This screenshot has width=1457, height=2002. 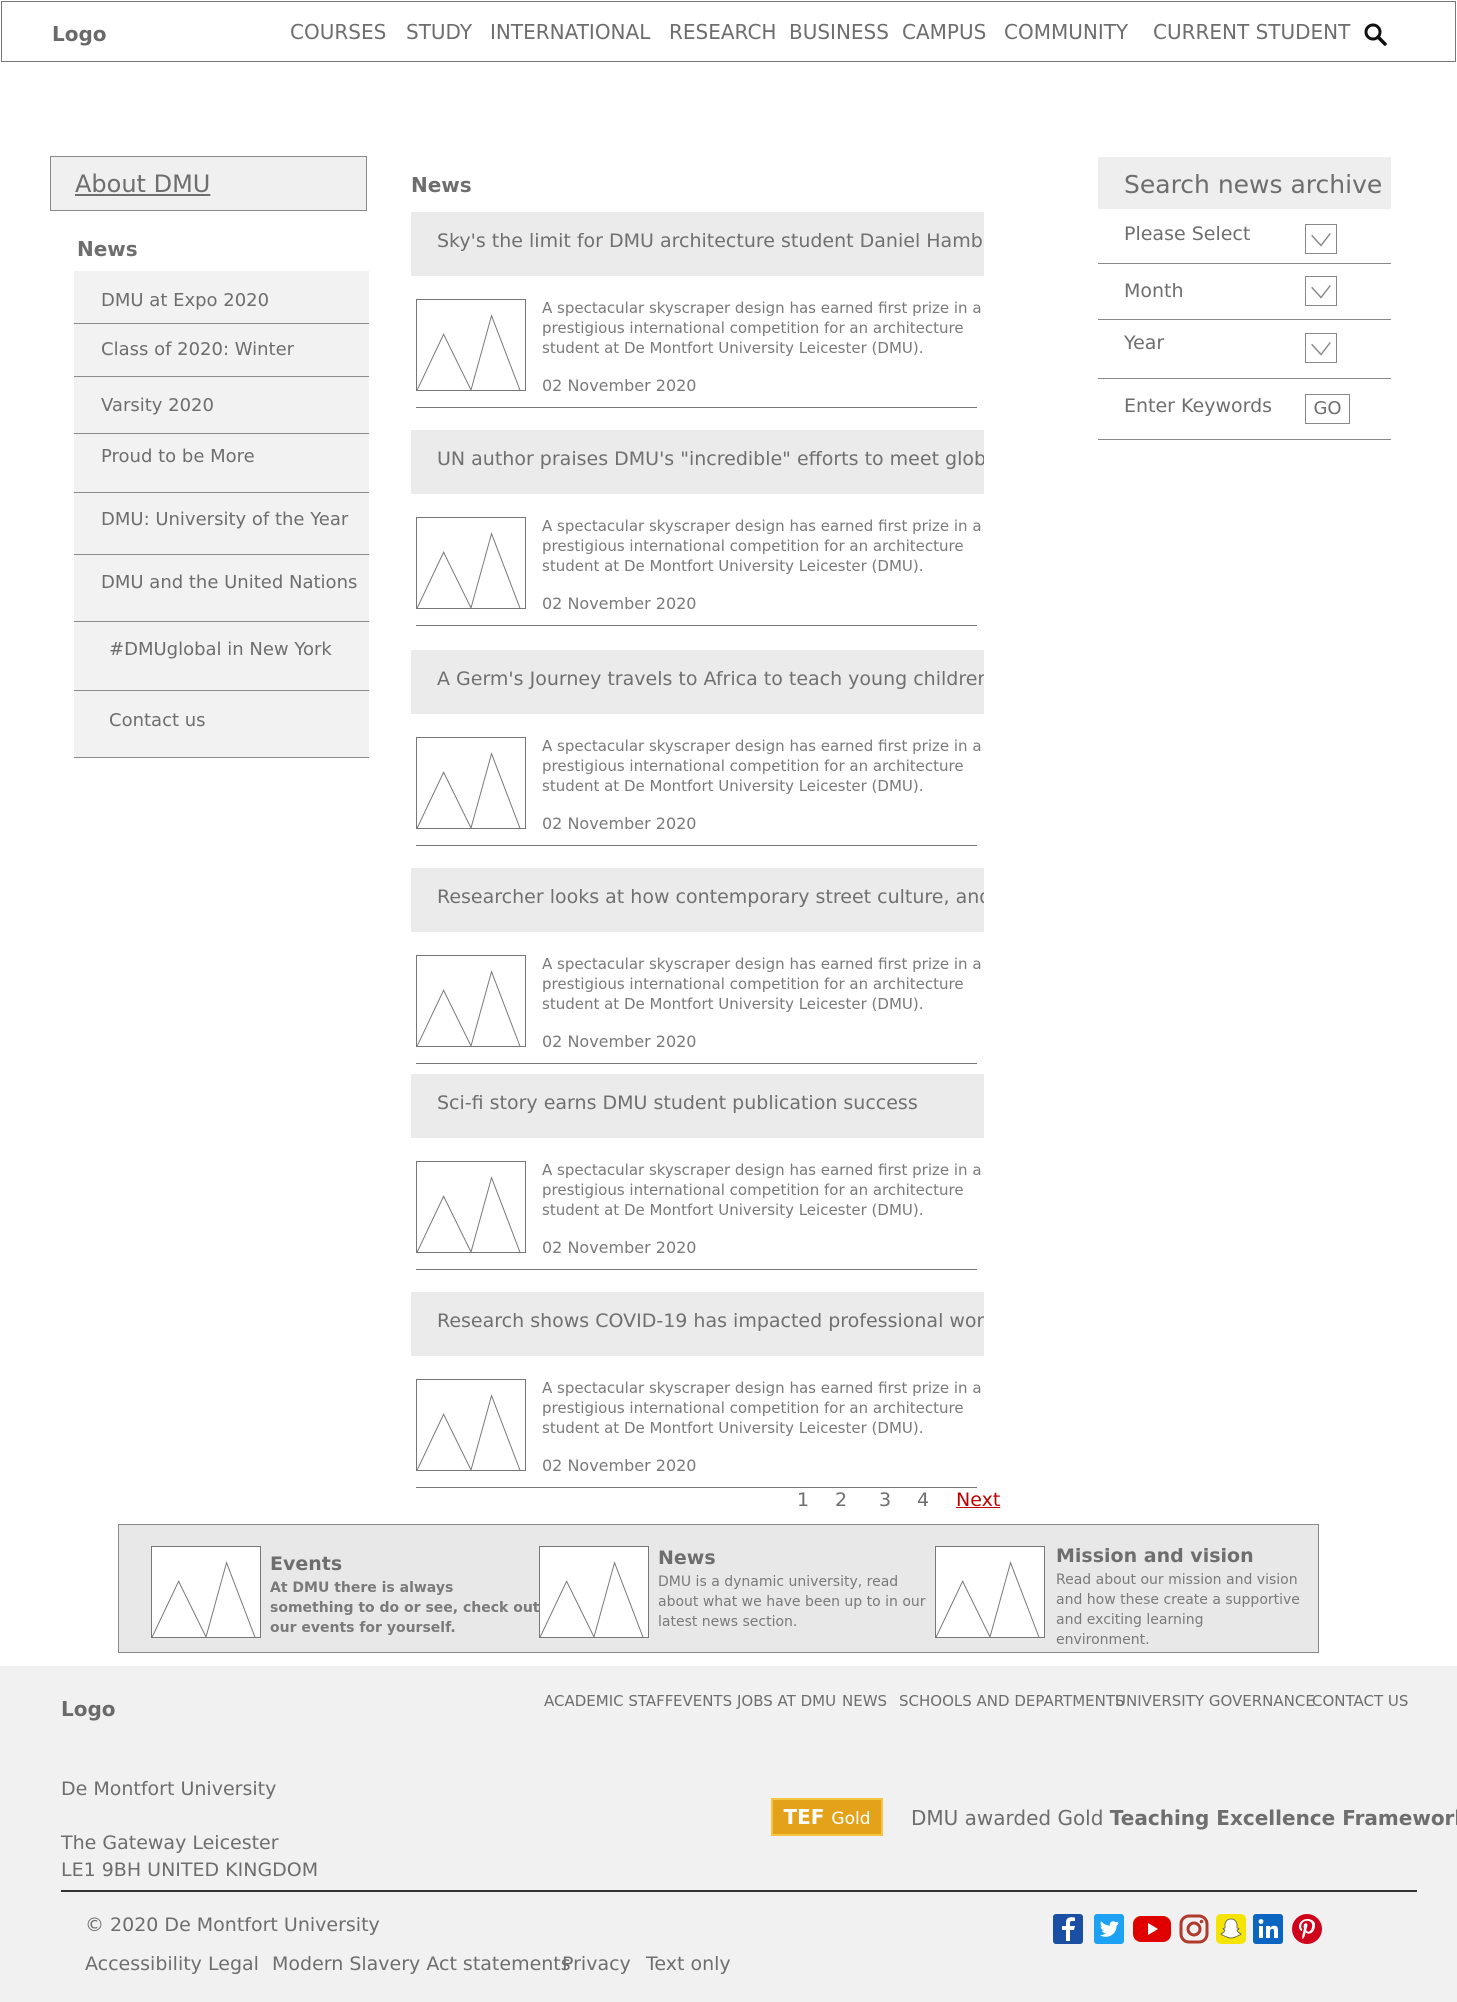 What do you see at coordinates (923, 1500) in the screenshot?
I see `page-4-link: 4` at bounding box center [923, 1500].